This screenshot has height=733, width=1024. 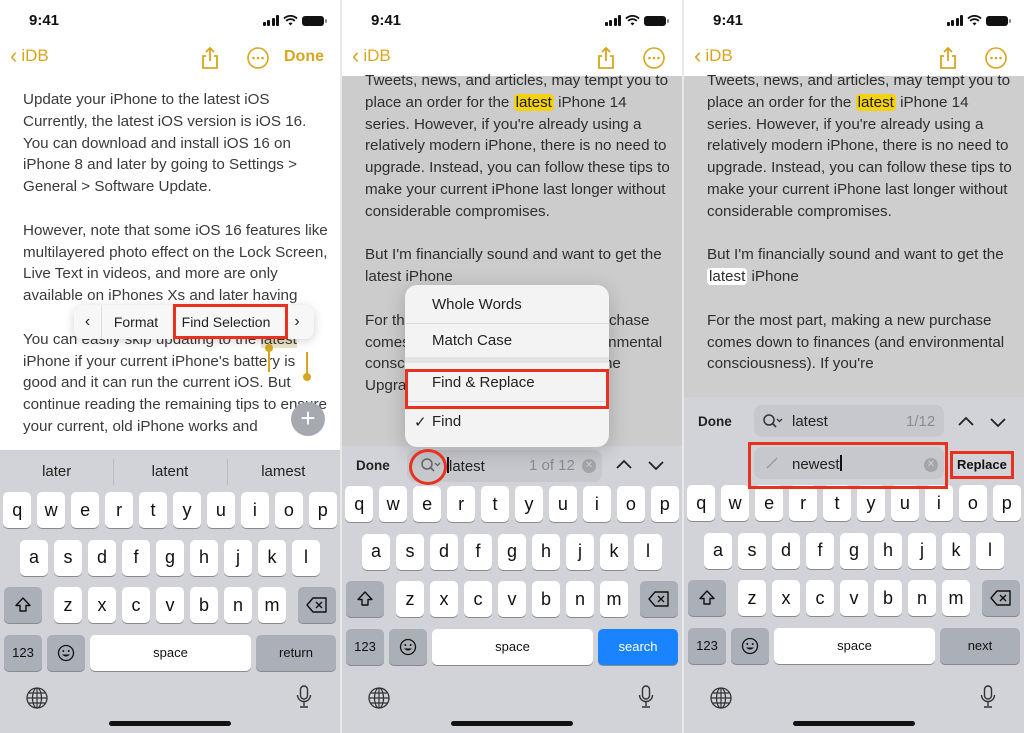 What do you see at coordinates (982, 464) in the screenshot?
I see `replace-button: Replace` at bounding box center [982, 464].